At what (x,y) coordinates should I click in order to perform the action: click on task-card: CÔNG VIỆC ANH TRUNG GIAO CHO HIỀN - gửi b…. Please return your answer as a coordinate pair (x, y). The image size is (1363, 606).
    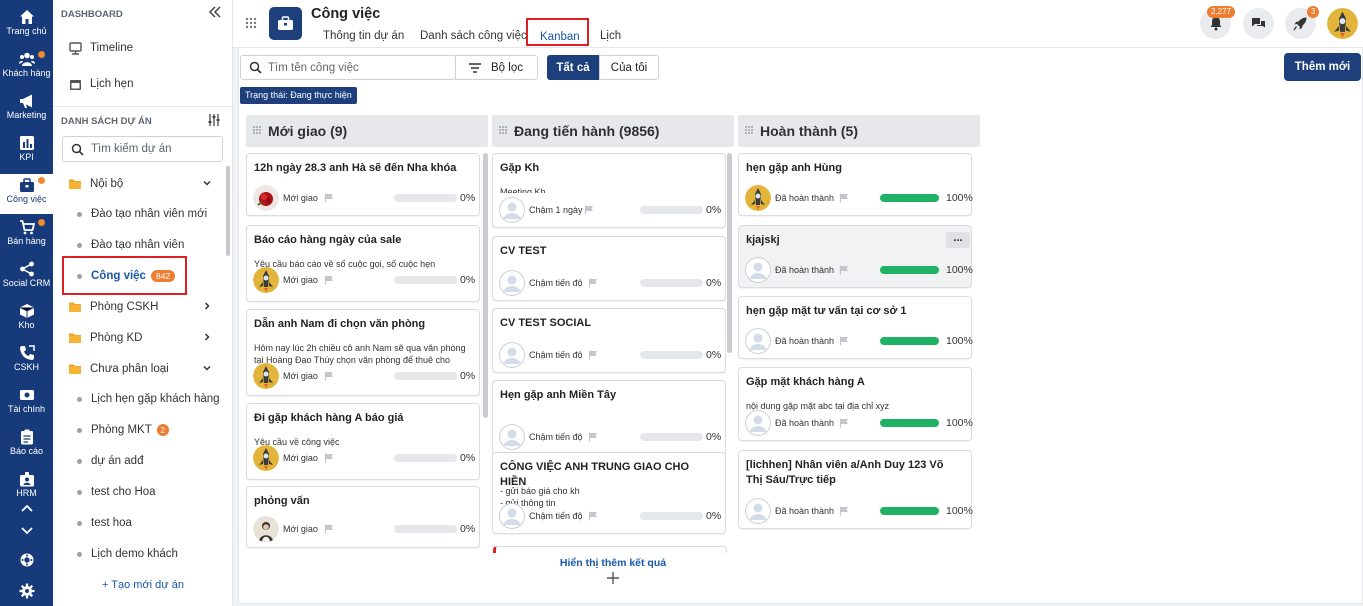
    Looking at the image, I should click on (609, 493).